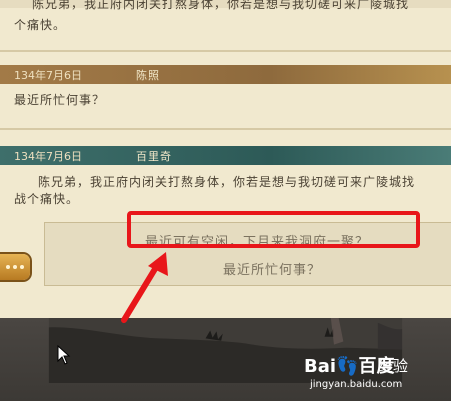 Image resolution: width=451 pixels, height=401 pixels. What do you see at coordinates (60, 100) in the screenshot?
I see `message-text-line: 最近所忙何事？` at bounding box center [60, 100].